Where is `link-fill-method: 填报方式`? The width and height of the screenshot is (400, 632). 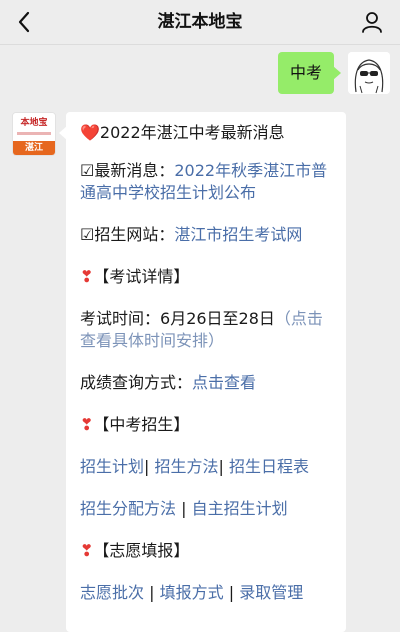 link-fill-method: 填报方式 is located at coordinates (192, 592).